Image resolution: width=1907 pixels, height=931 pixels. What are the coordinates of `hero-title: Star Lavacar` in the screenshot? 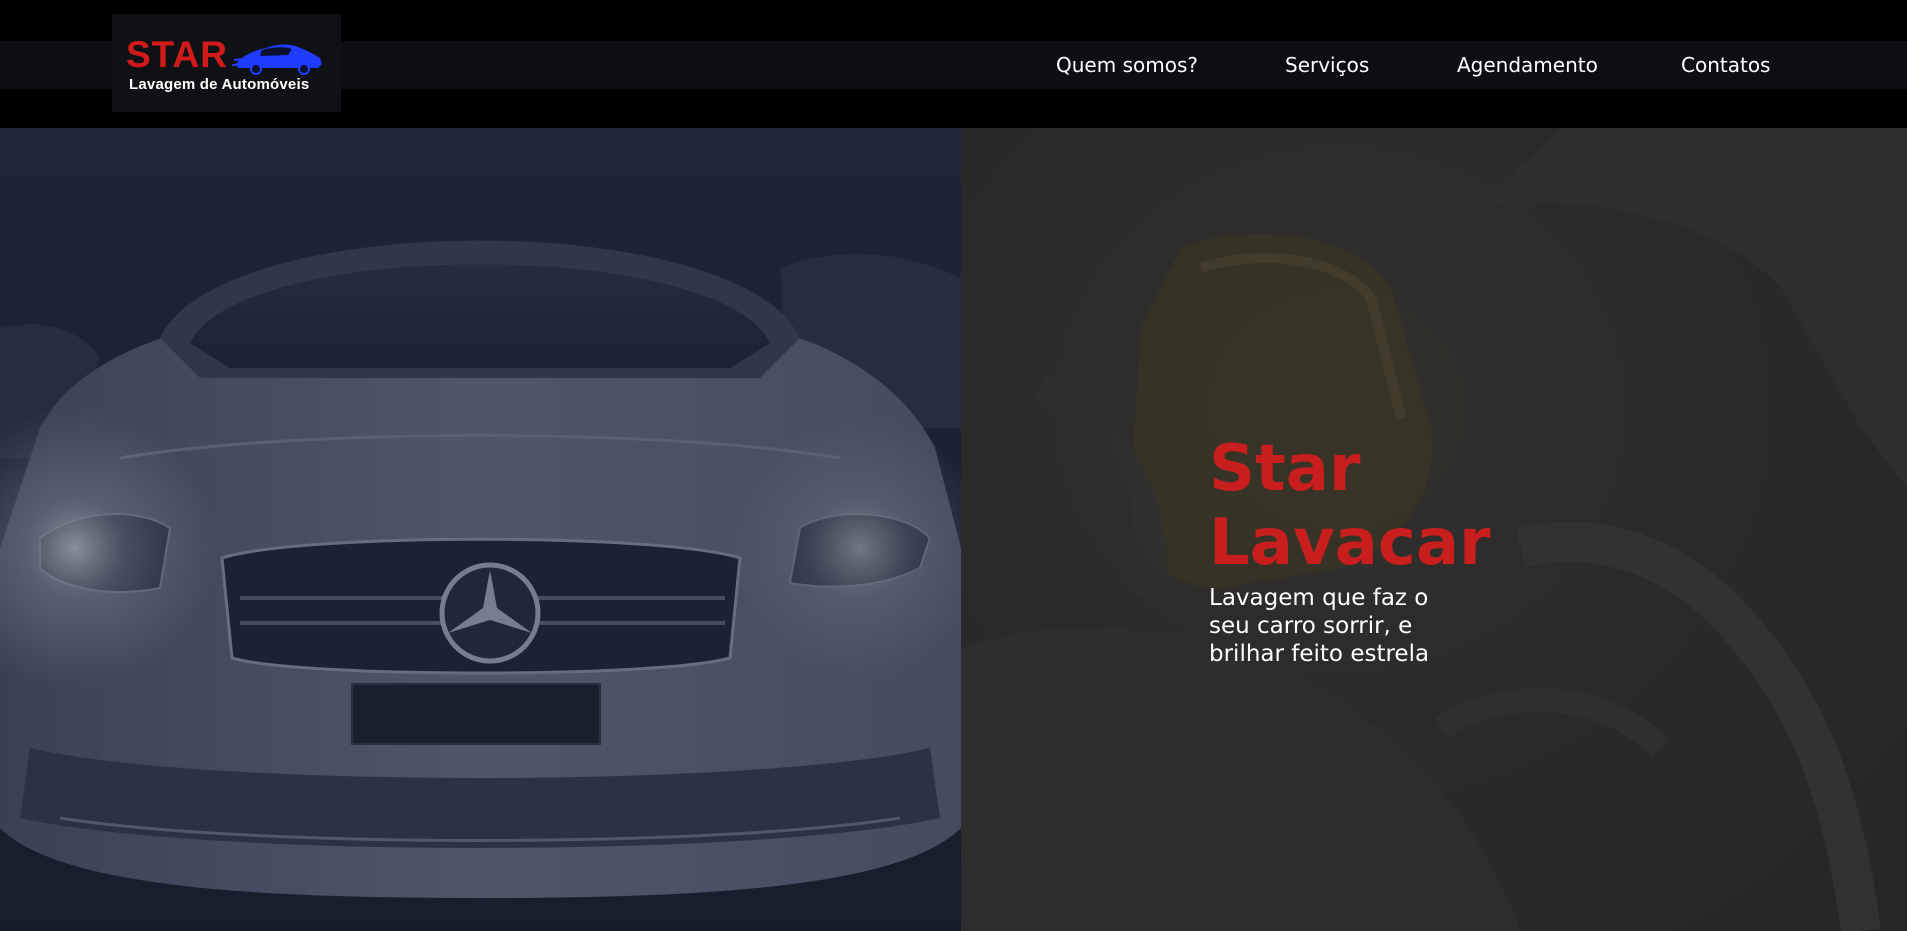 It's located at (1350, 506).